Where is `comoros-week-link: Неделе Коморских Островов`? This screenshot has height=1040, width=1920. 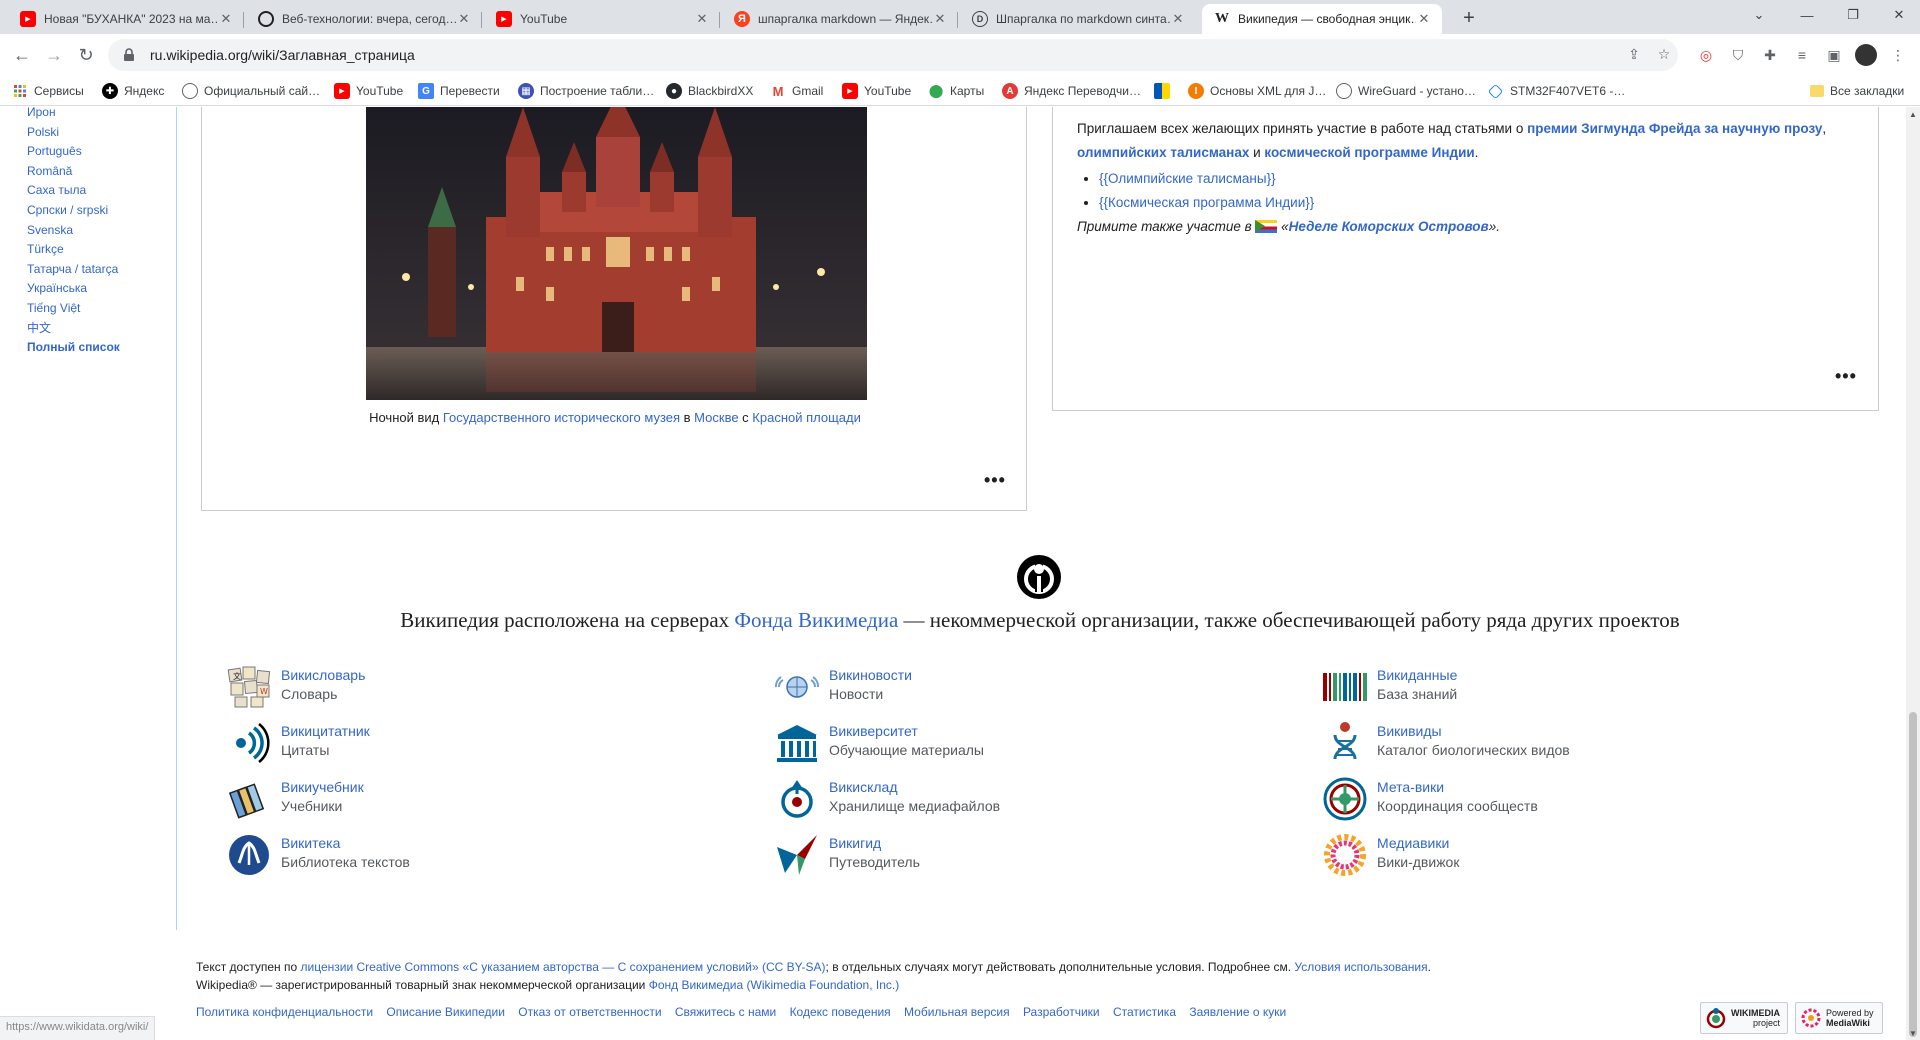 comoros-week-link: Неделе Коморских Островов is located at coordinates (1389, 226).